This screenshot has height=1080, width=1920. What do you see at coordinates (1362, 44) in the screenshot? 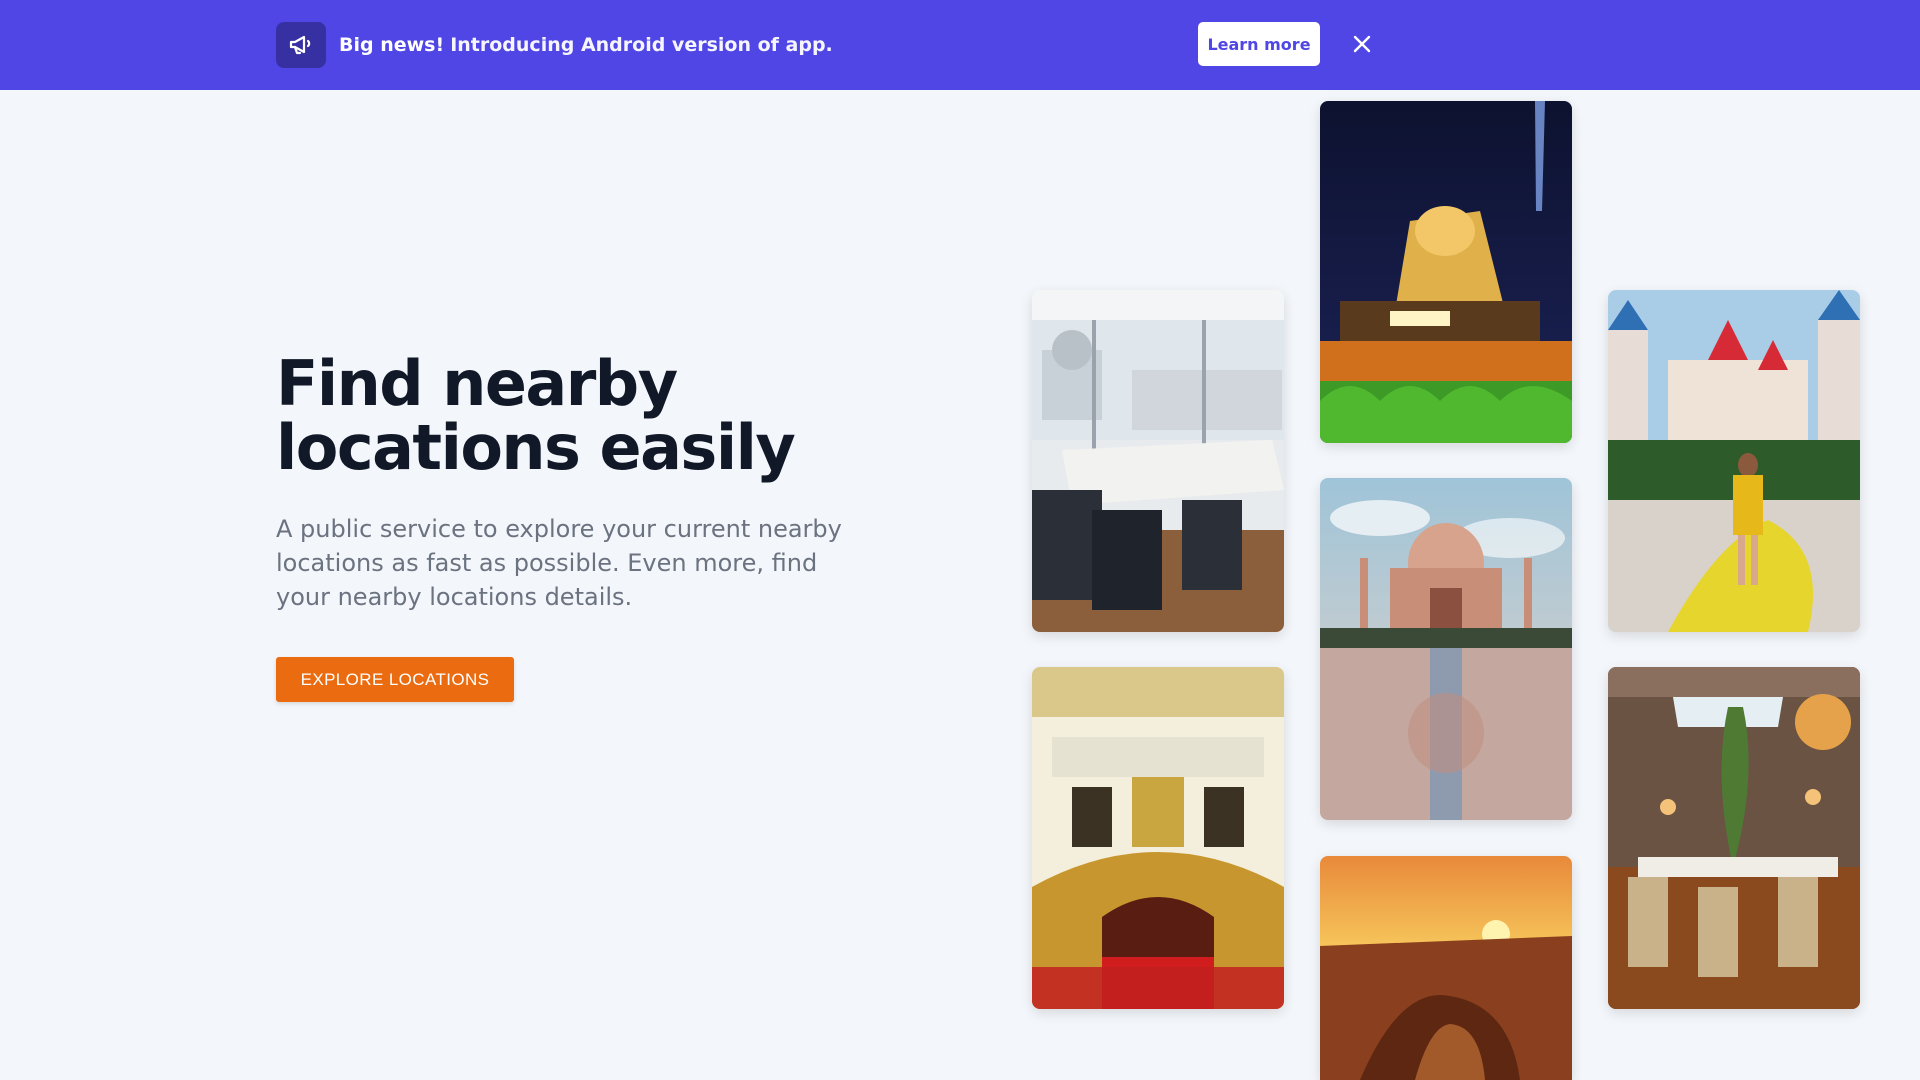
I see `close-icon` at bounding box center [1362, 44].